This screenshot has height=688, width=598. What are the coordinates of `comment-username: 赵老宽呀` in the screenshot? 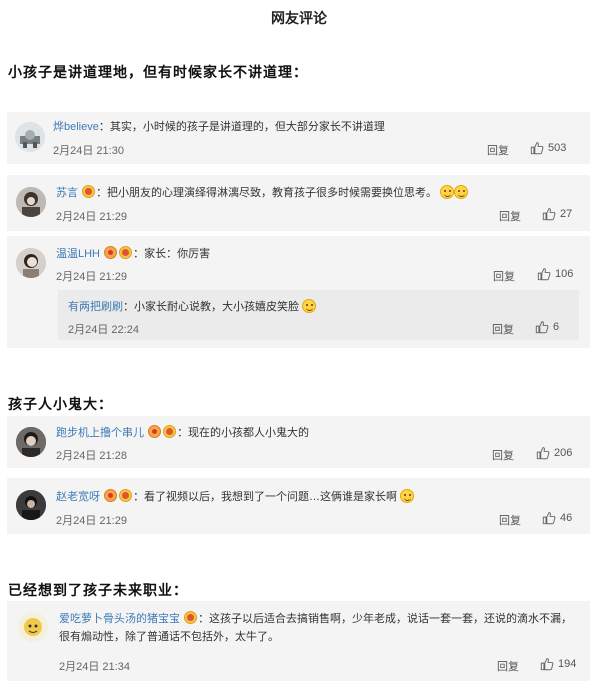 It's located at (78, 497).